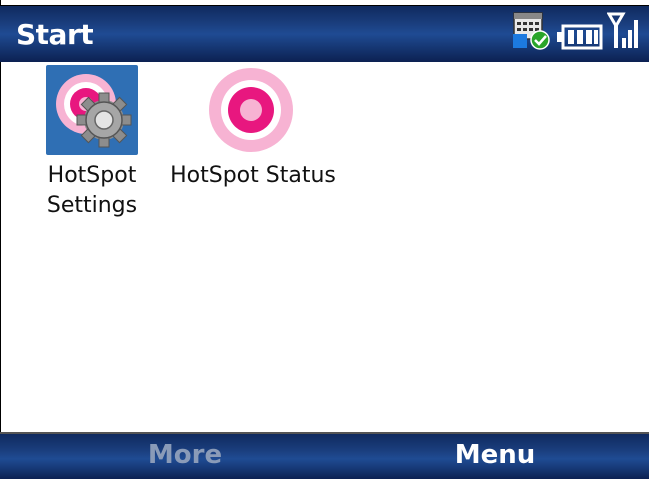 This screenshot has width=649, height=479. What do you see at coordinates (580, 39) in the screenshot?
I see `battery-icon` at bounding box center [580, 39].